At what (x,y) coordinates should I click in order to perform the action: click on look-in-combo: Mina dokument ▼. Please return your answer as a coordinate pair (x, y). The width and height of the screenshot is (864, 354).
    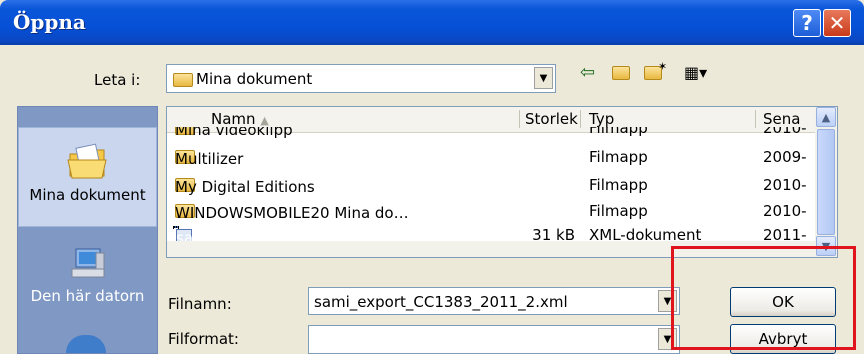
    Looking at the image, I should click on (361, 78).